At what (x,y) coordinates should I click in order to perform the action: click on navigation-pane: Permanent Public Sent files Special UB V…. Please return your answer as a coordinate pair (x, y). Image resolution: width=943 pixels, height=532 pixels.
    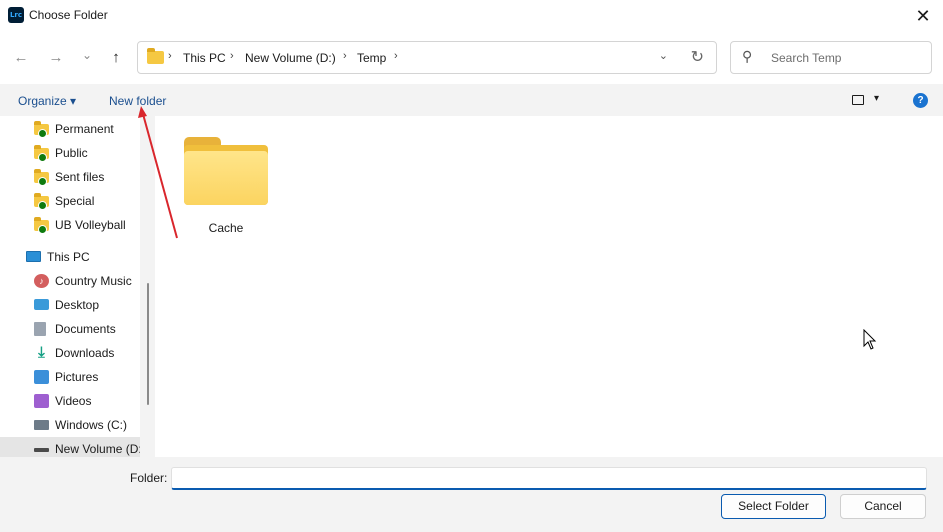
    Looking at the image, I should click on (70, 286).